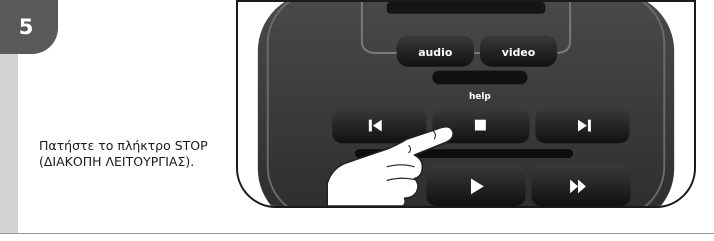 The height and width of the screenshot is (241, 714). I want to click on video-label: video, so click(518, 52).